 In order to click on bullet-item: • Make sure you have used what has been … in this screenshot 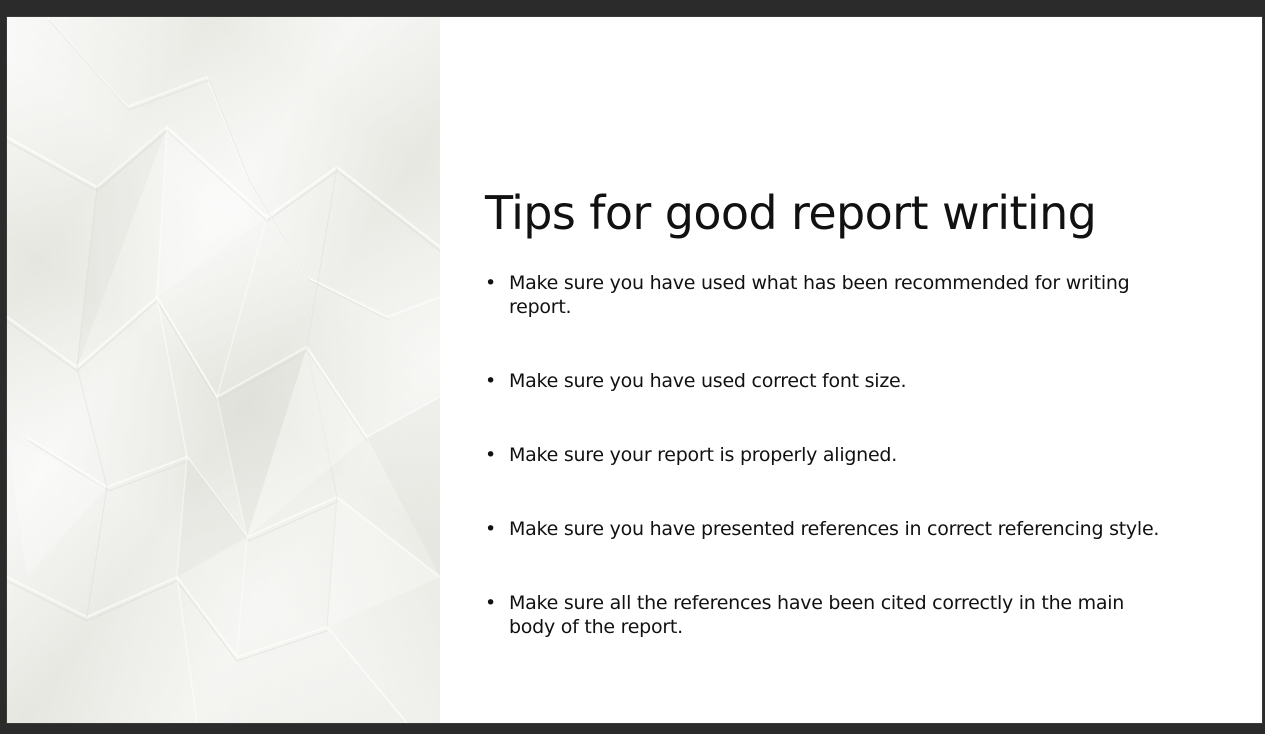, I will do `click(825, 295)`.